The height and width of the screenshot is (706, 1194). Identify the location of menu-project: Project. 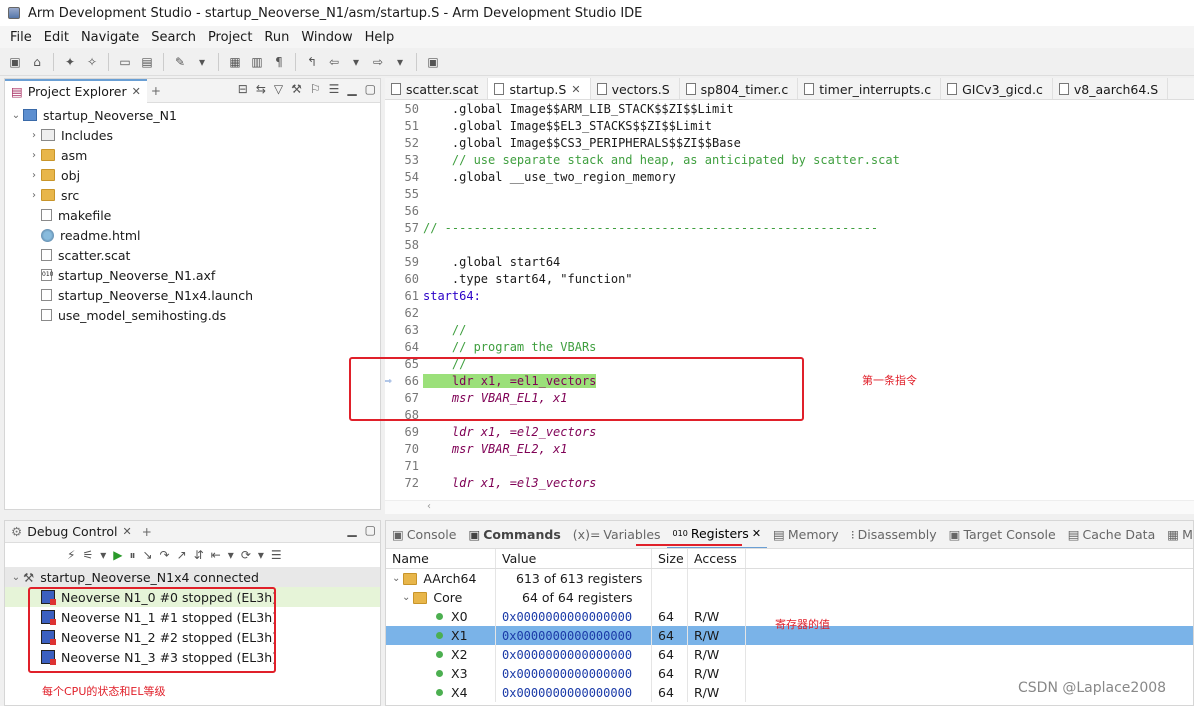
(230, 37).